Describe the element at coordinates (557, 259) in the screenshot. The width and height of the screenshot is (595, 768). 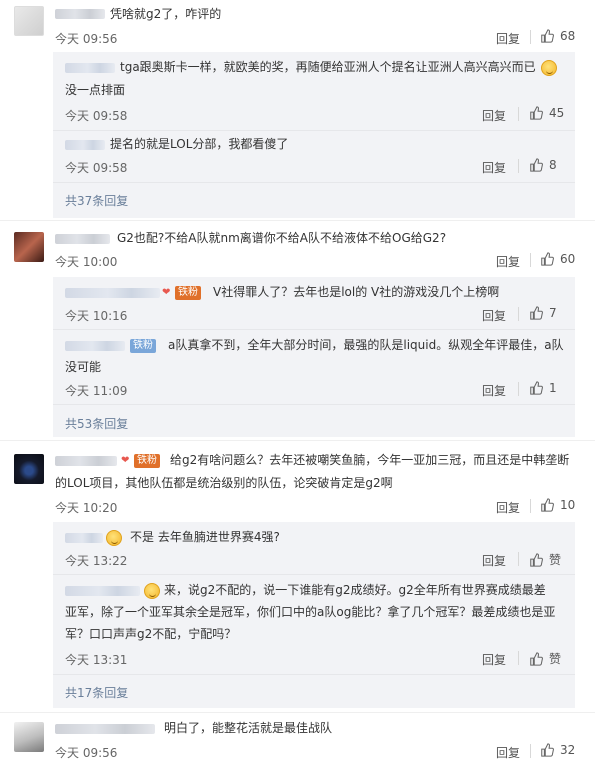
I see `like-button: 60` at that location.